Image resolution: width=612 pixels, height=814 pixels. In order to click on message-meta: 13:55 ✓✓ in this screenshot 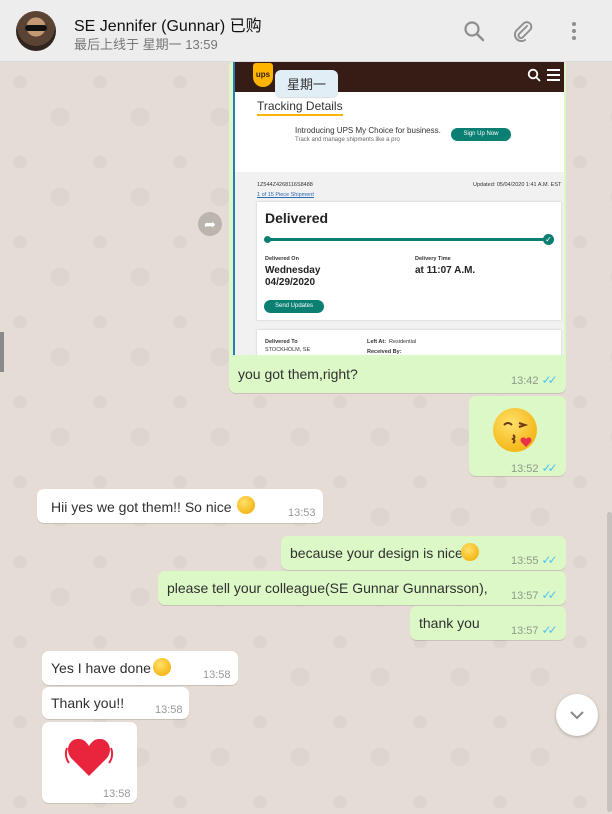, I will do `click(534, 560)`.